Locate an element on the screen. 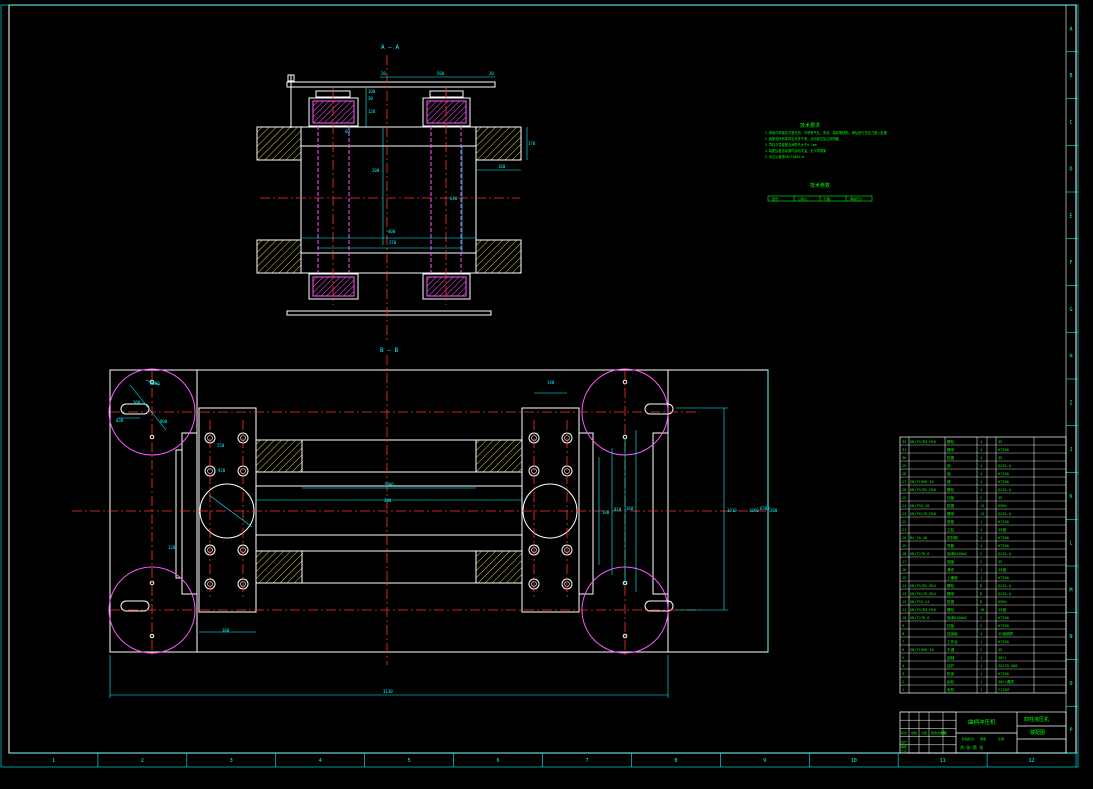 The image size is (1093, 789). bom-cell: 3 is located at coordinates (903, 674).